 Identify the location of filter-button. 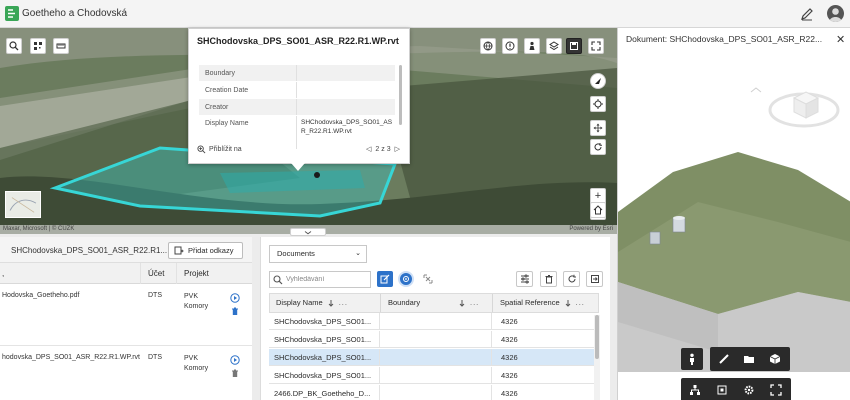
(524, 279).